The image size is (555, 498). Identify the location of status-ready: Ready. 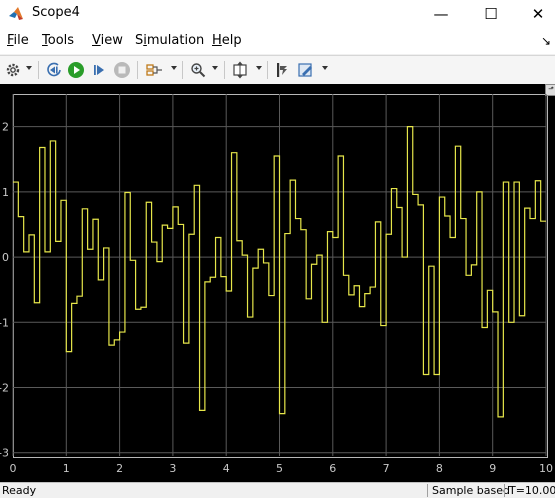
(19, 490).